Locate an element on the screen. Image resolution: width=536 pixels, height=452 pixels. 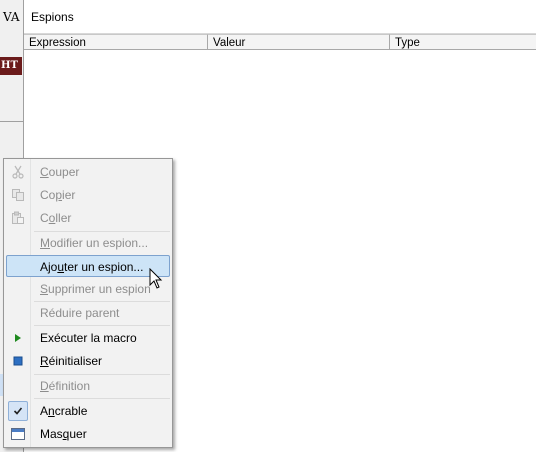
watch-window-titlebar: Espions is located at coordinates (280, 17).